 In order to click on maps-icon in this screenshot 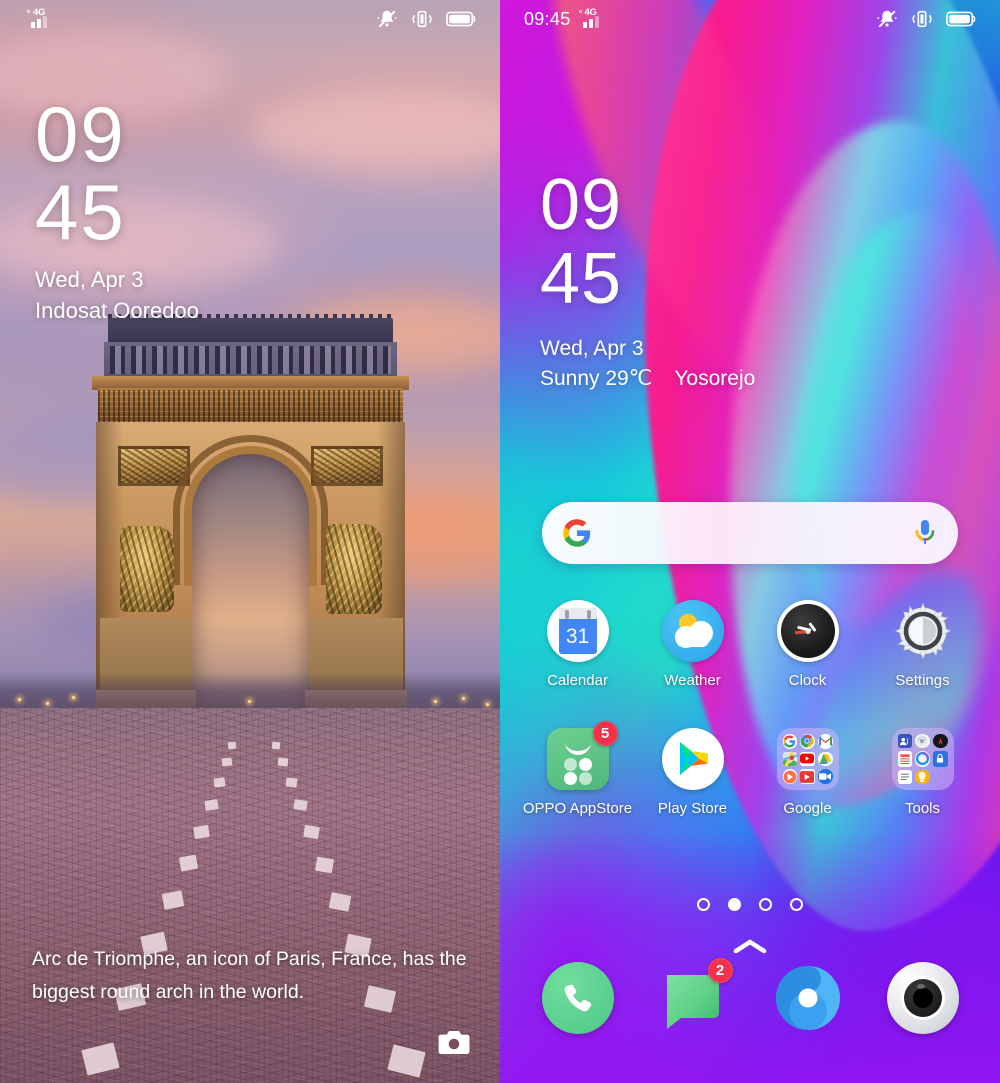, I will do `click(790, 759)`.